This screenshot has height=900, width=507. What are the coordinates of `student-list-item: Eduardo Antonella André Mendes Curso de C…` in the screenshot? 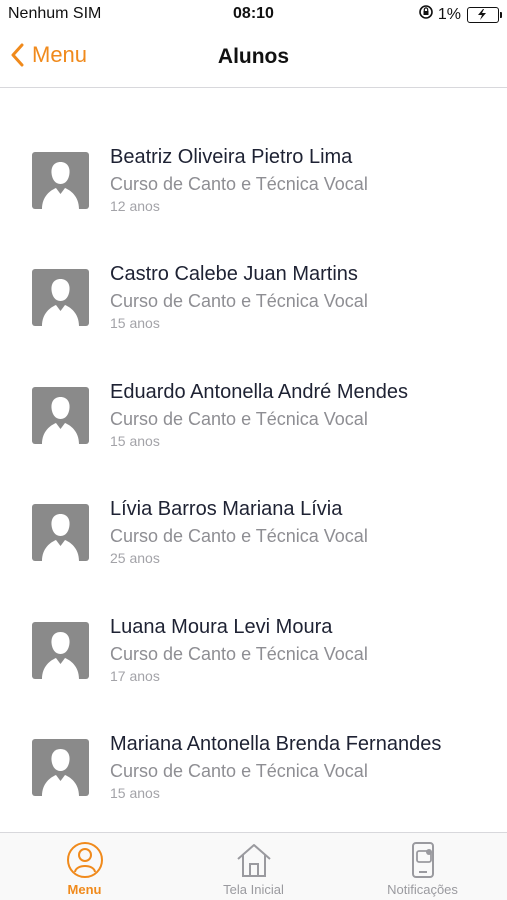 It's located at (253, 423).